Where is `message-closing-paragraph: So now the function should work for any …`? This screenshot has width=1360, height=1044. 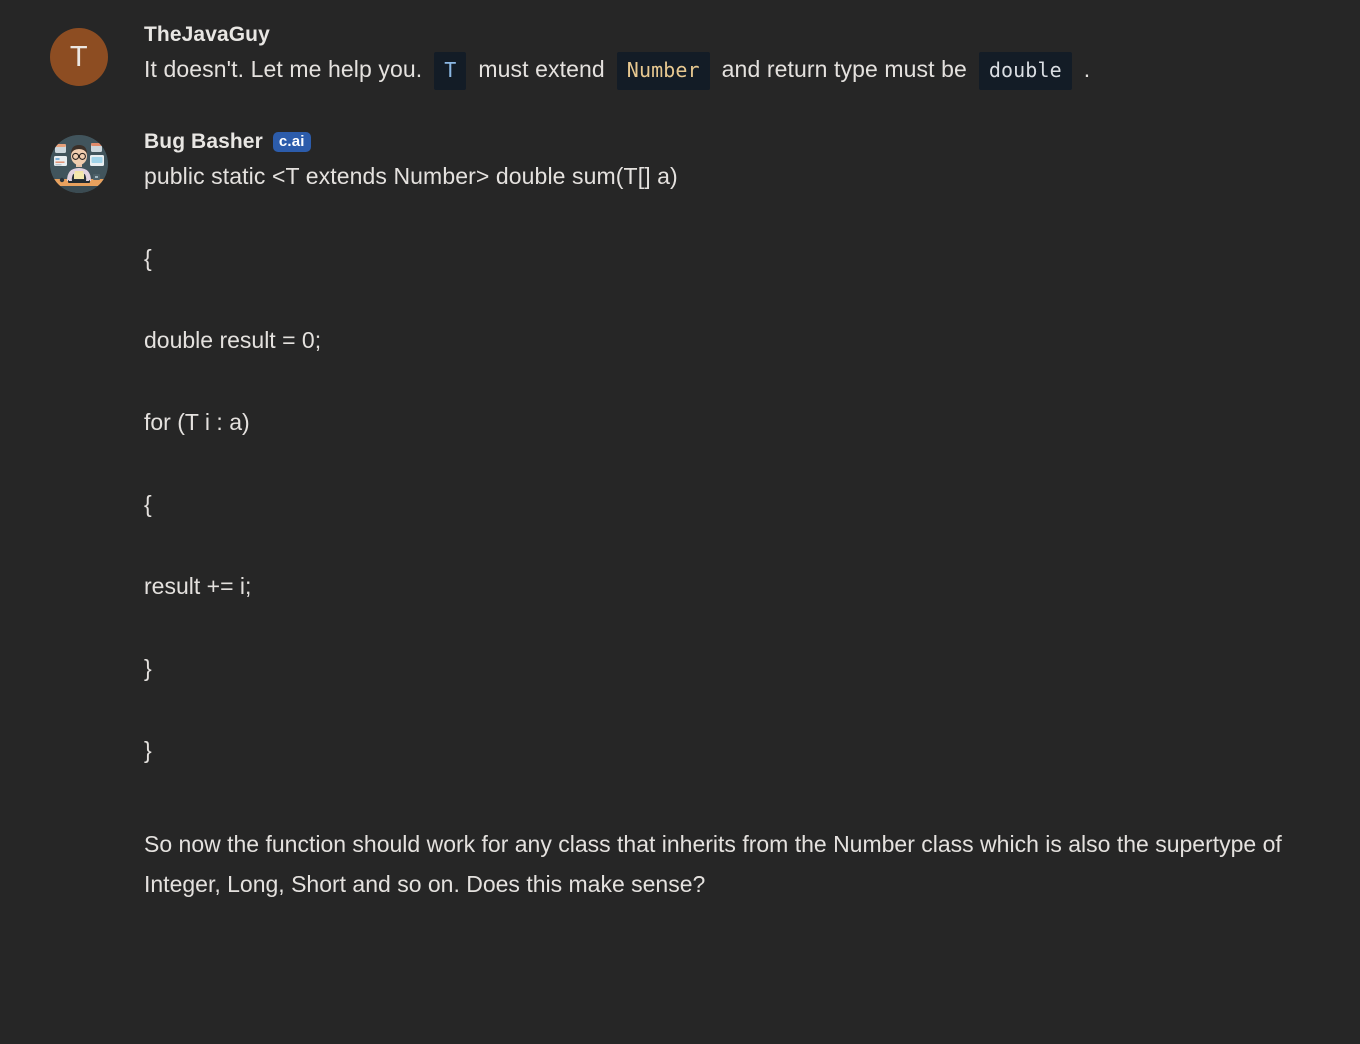
message-closing-paragraph: So now the function should work for any … is located at coordinates (732, 864).